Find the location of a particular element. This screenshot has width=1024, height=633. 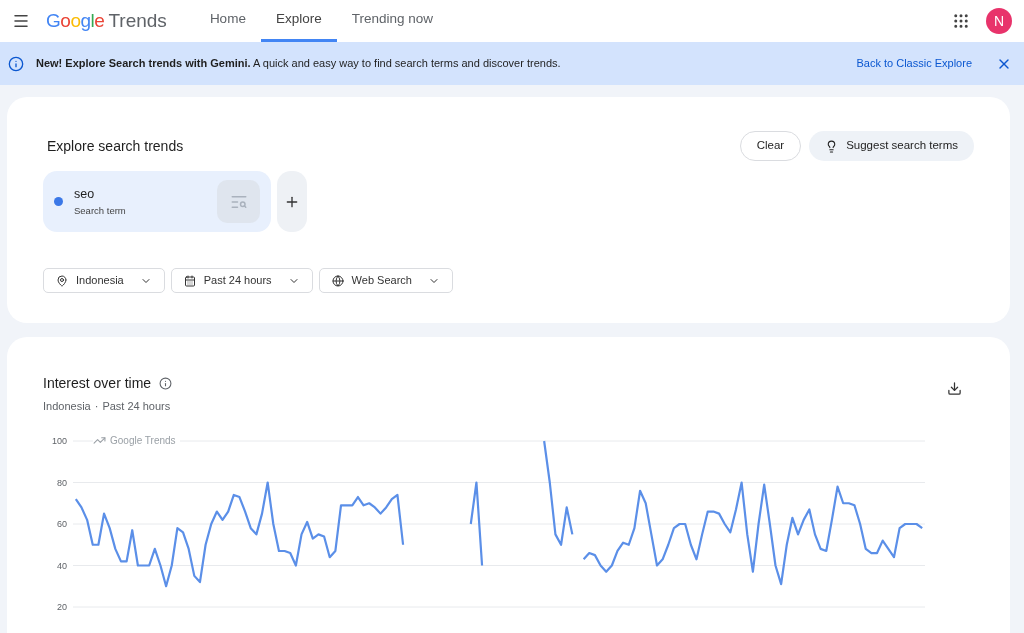

section-title: Interest over time is located at coordinates (97, 383).